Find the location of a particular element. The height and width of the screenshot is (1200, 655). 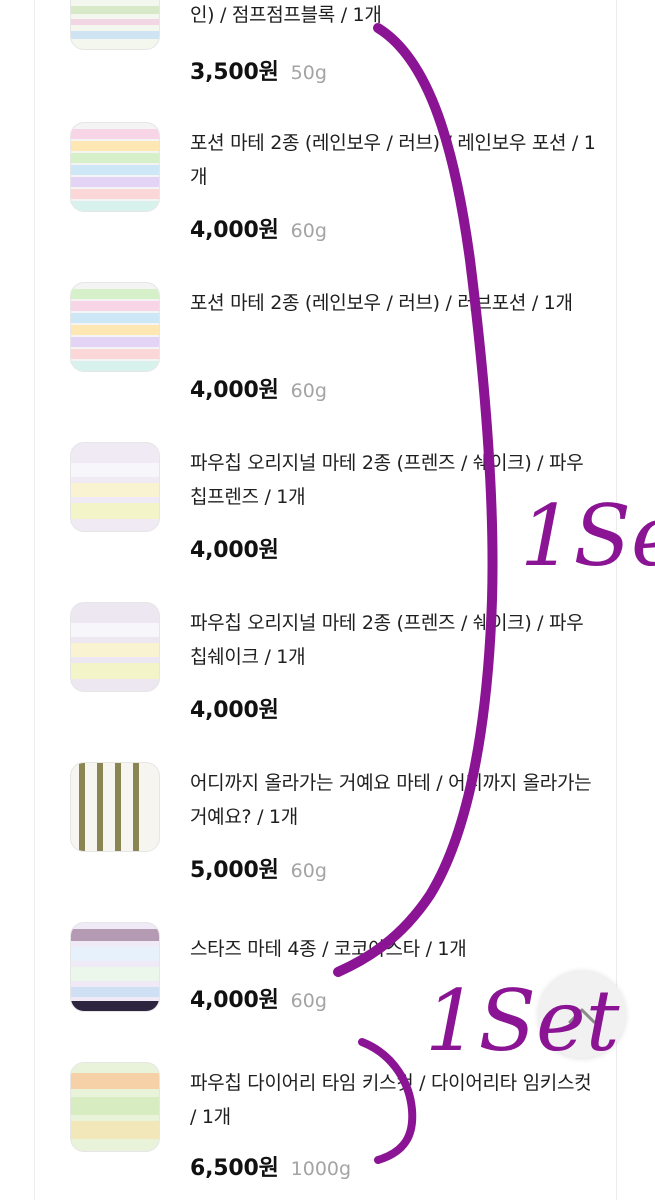

chevron-up-icon is located at coordinates (582, 1016).